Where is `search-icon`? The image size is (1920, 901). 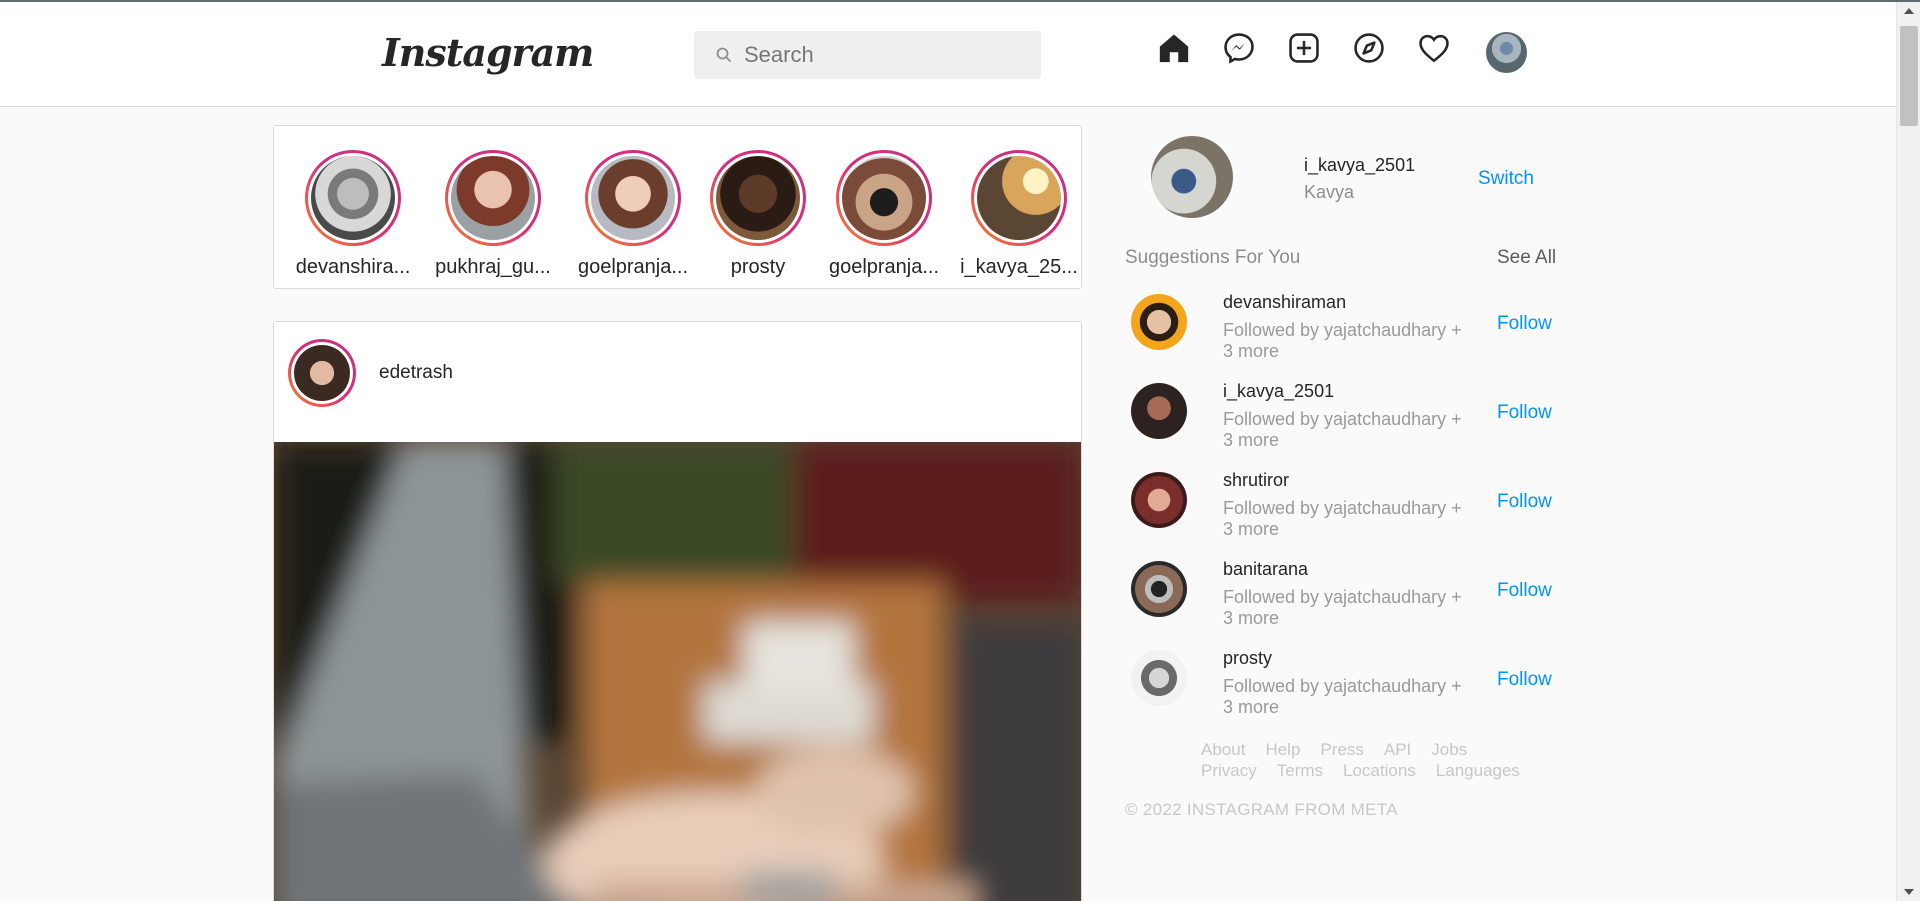
search-icon is located at coordinates (724, 55).